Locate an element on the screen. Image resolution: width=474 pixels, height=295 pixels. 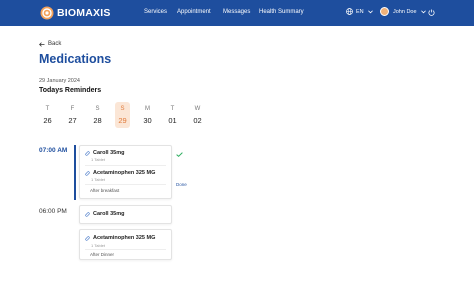
day-selector: S 28 is located at coordinates (97, 115).